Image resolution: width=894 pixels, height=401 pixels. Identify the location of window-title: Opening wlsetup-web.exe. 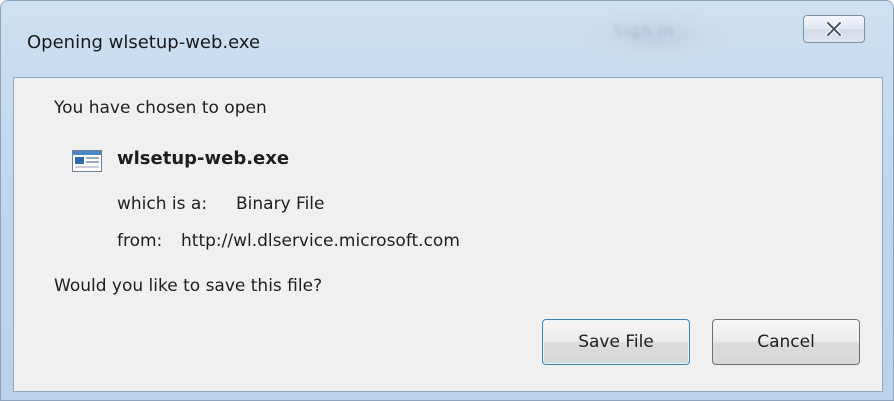
(144, 42).